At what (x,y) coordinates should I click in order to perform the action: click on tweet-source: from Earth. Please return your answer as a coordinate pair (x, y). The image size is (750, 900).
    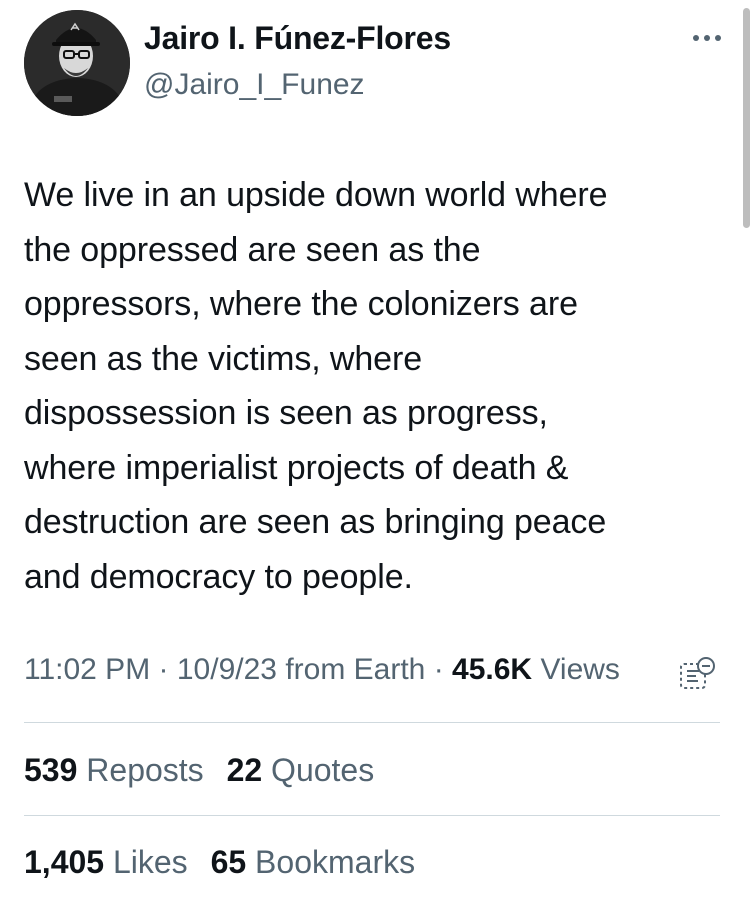
    Looking at the image, I should click on (355, 669).